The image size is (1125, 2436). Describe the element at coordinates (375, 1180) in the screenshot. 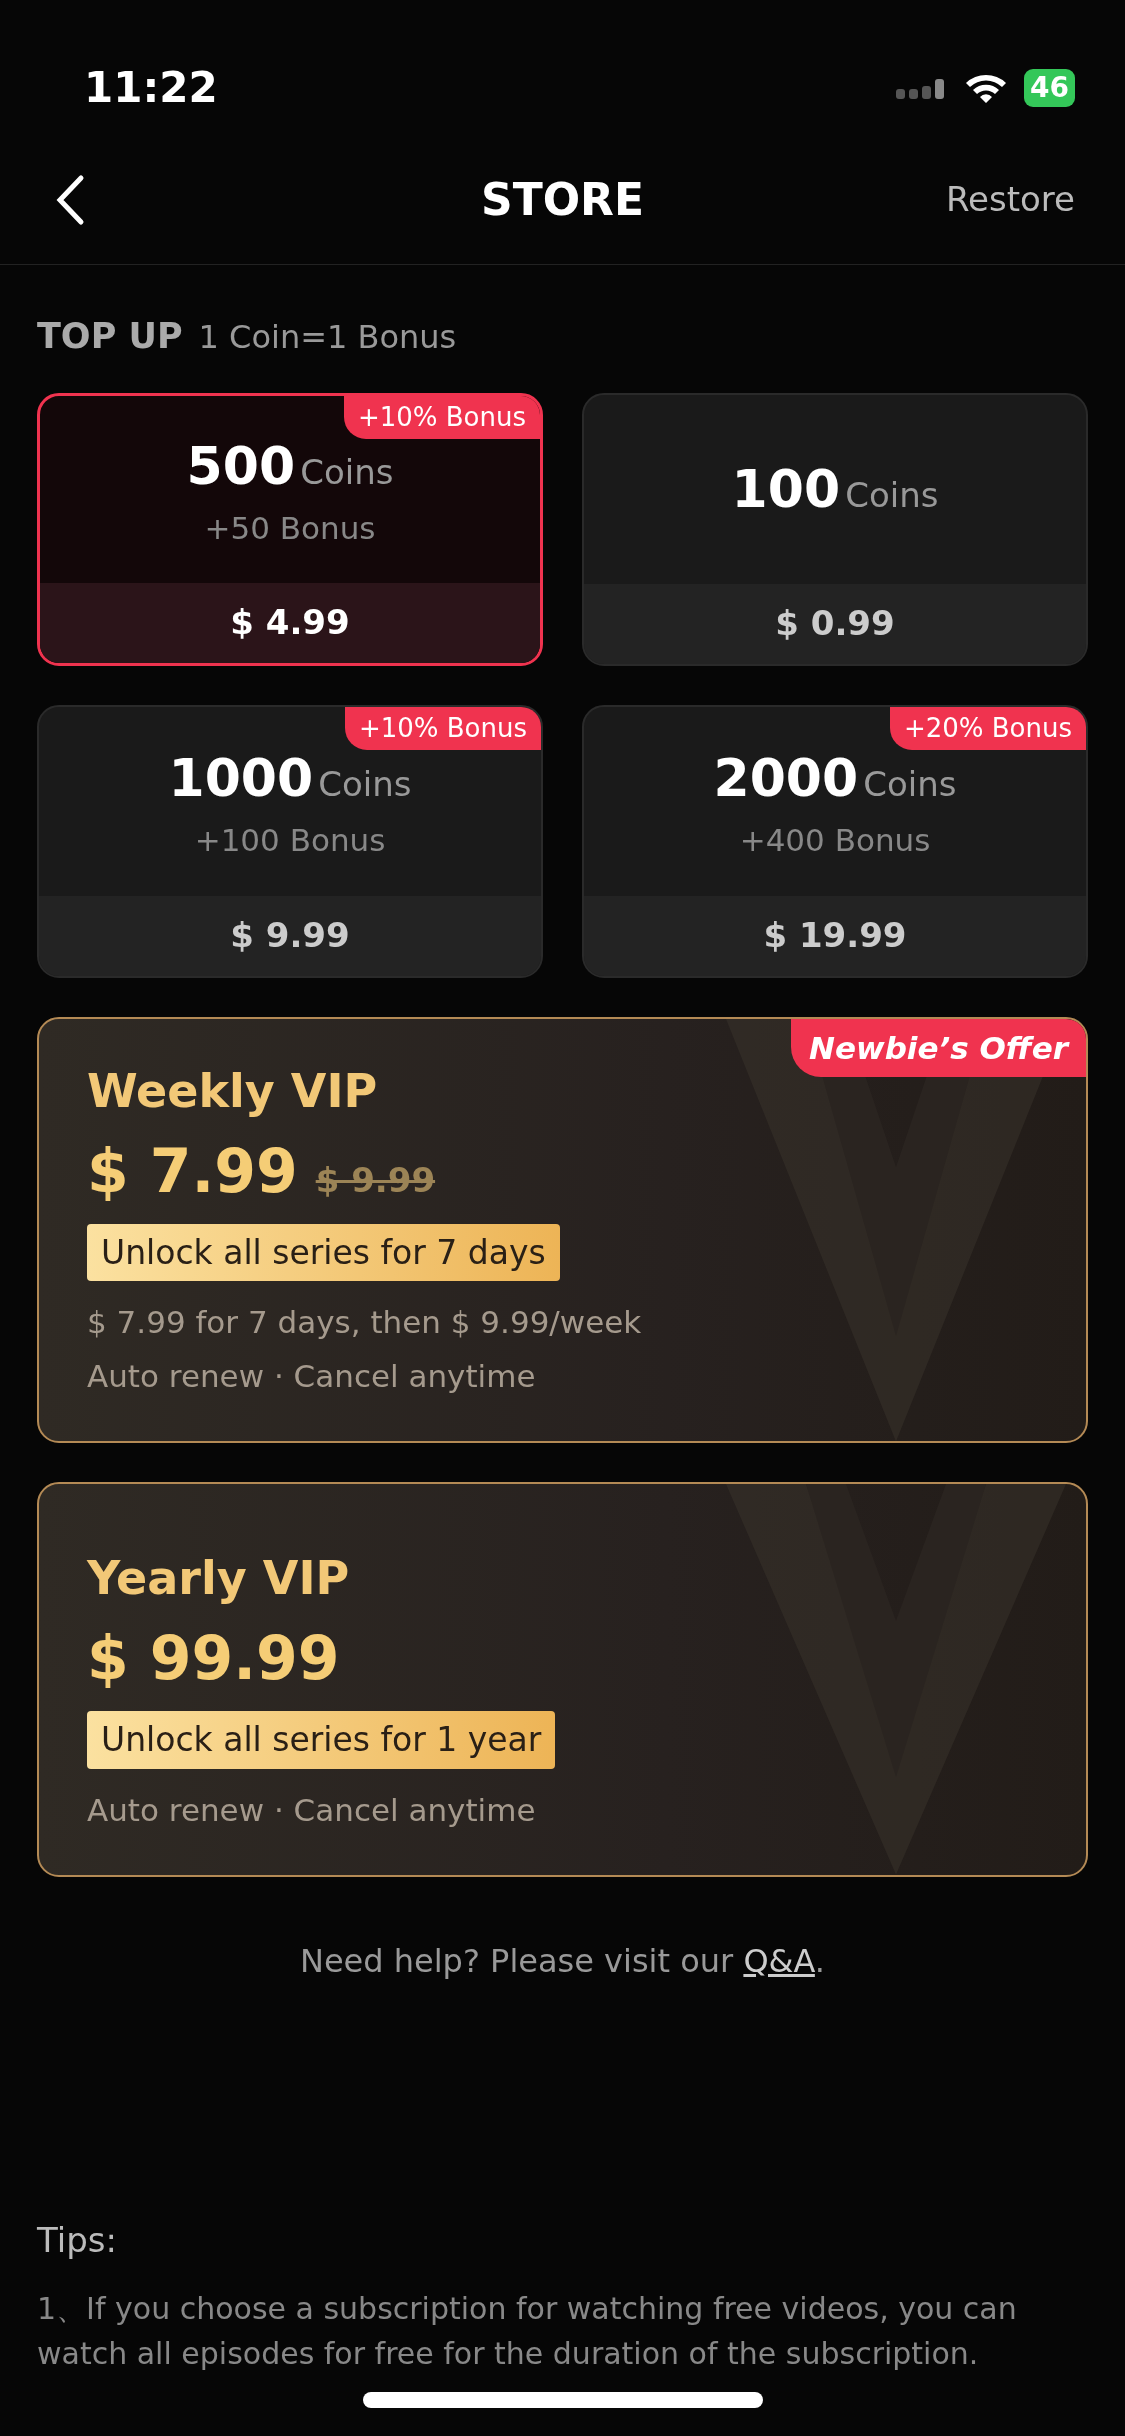

I see `original-price: $ 9.99` at that location.